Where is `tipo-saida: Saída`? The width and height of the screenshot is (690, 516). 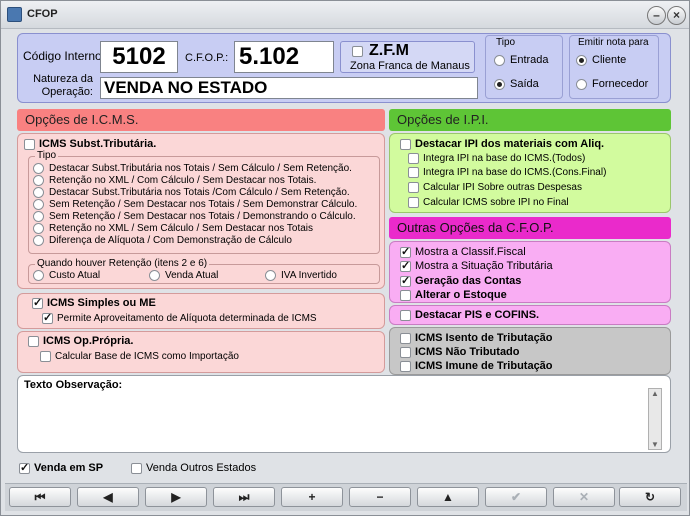
tipo-saida: Saída is located at coordinates (516, 84).